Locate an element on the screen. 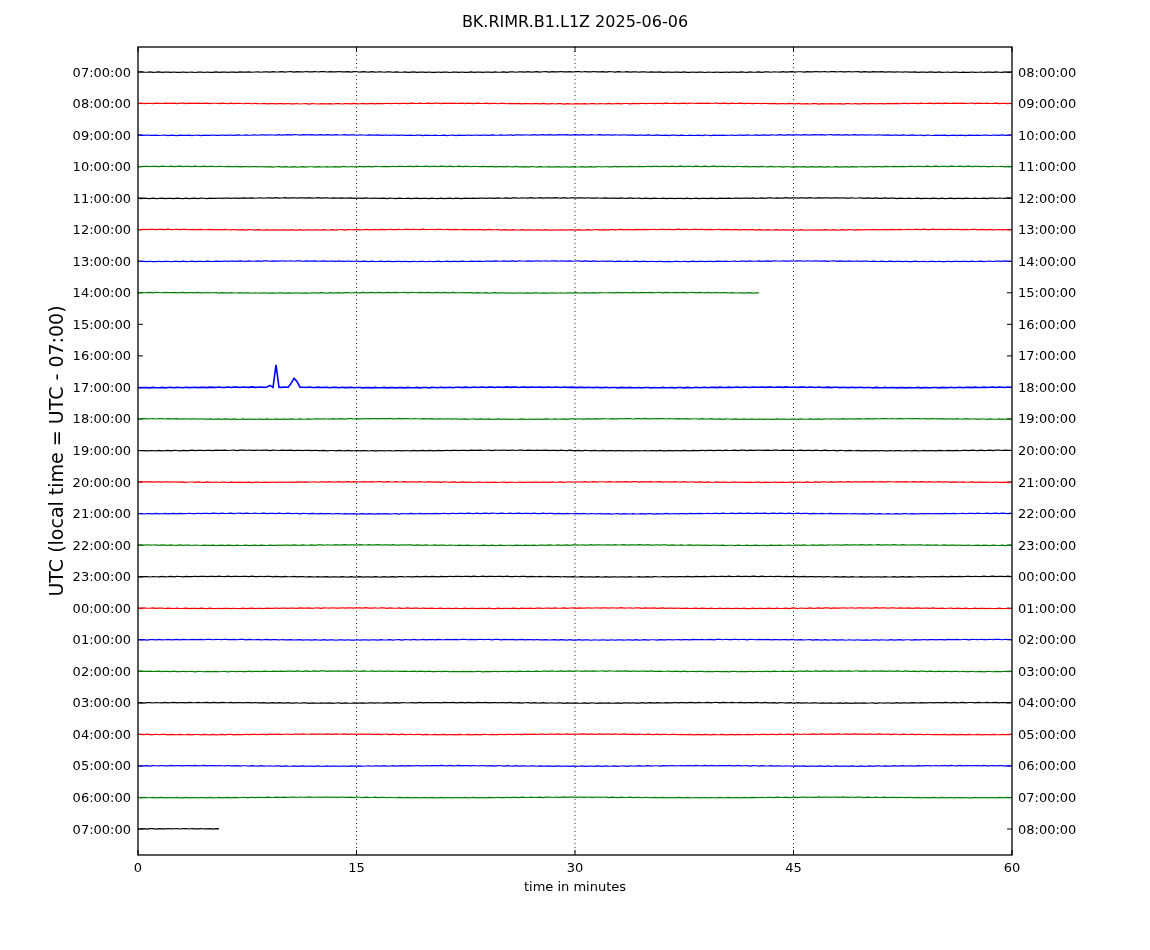  right-time-label: 22:00:00 is located at coordinates (1047, 514).